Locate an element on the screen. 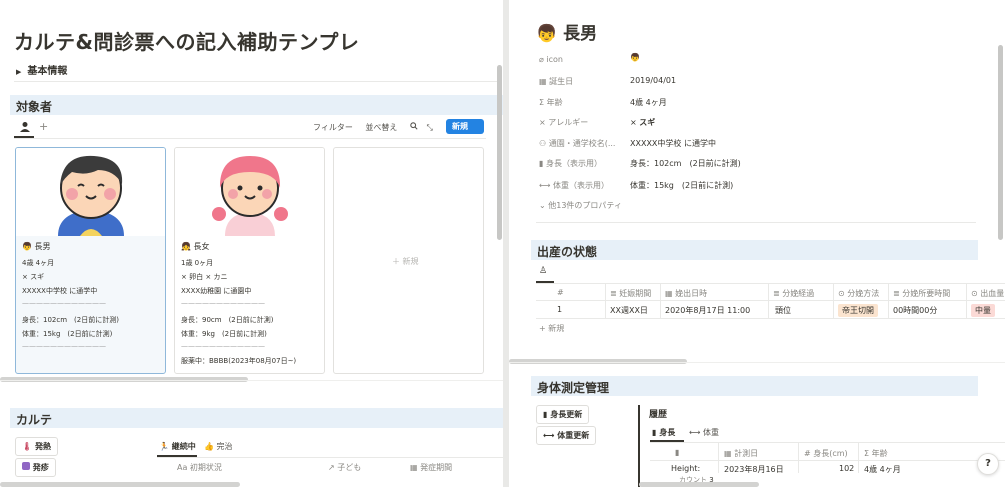 Image resolution: width=1005 pixels, height=487 pixels. column-header-duration: ≣ 分娩所要時間 is located at coordinates (921, 293).